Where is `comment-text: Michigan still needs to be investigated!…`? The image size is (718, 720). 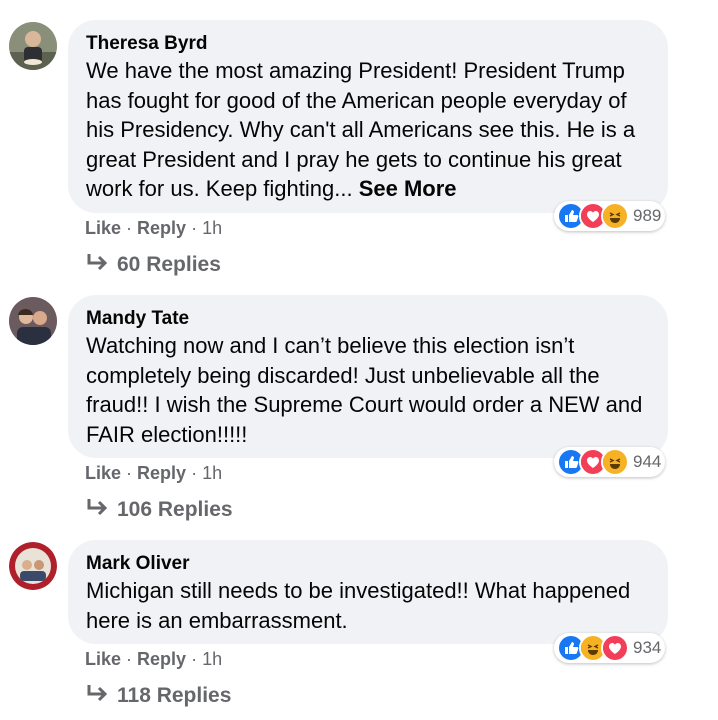 comment-text: Michigan still needs to be investigated!… is located at coordinates (358, 605).